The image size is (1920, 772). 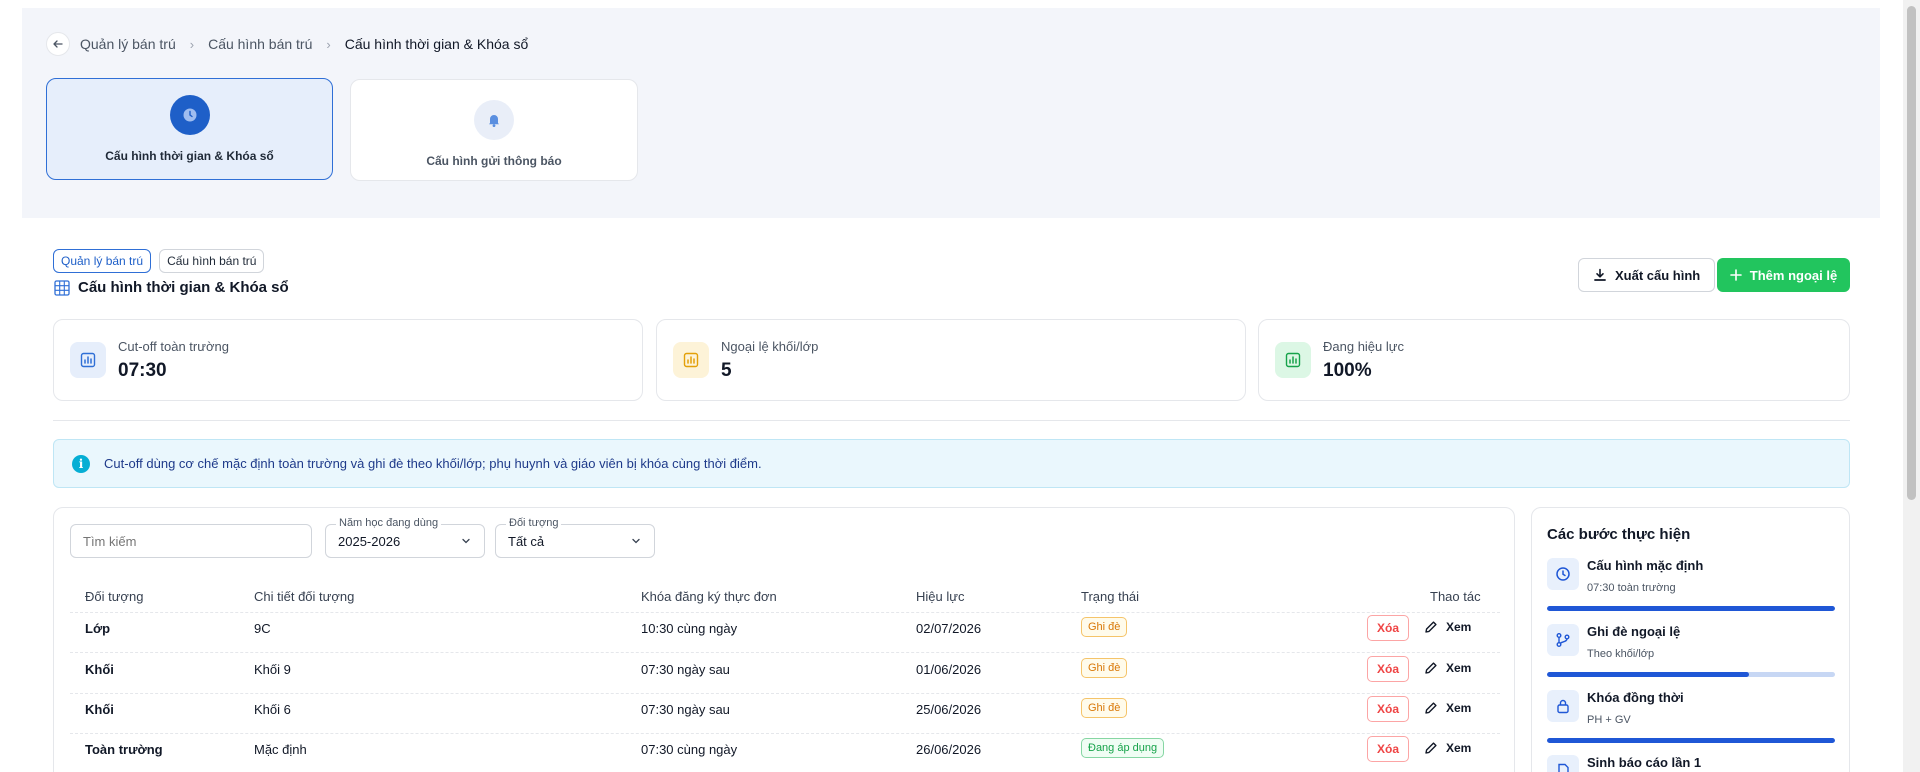 What do you see at coordinates (494, 120) in the screenshot?
I see `bell-icon` at bounding box center [494, 120].